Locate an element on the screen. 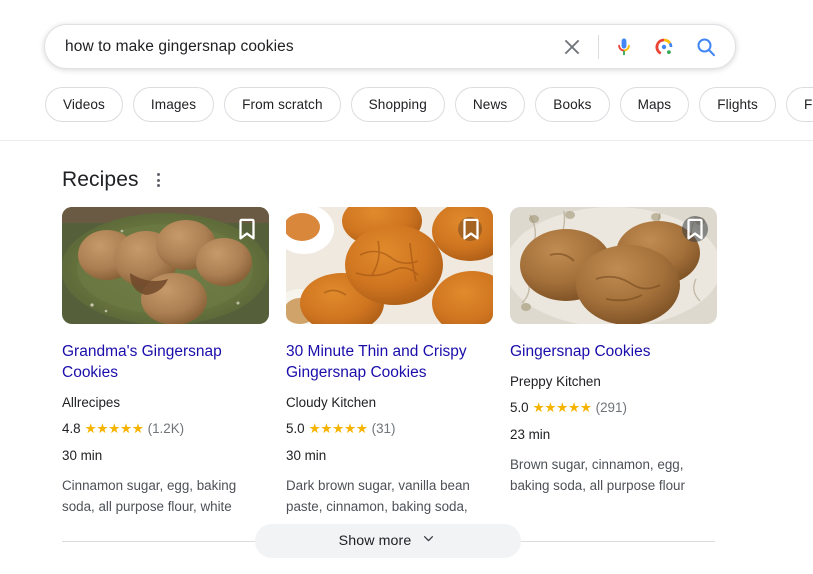 The image size is (813, 574). recipe-cook-time: 23 min is located at coordinates (530, 434).